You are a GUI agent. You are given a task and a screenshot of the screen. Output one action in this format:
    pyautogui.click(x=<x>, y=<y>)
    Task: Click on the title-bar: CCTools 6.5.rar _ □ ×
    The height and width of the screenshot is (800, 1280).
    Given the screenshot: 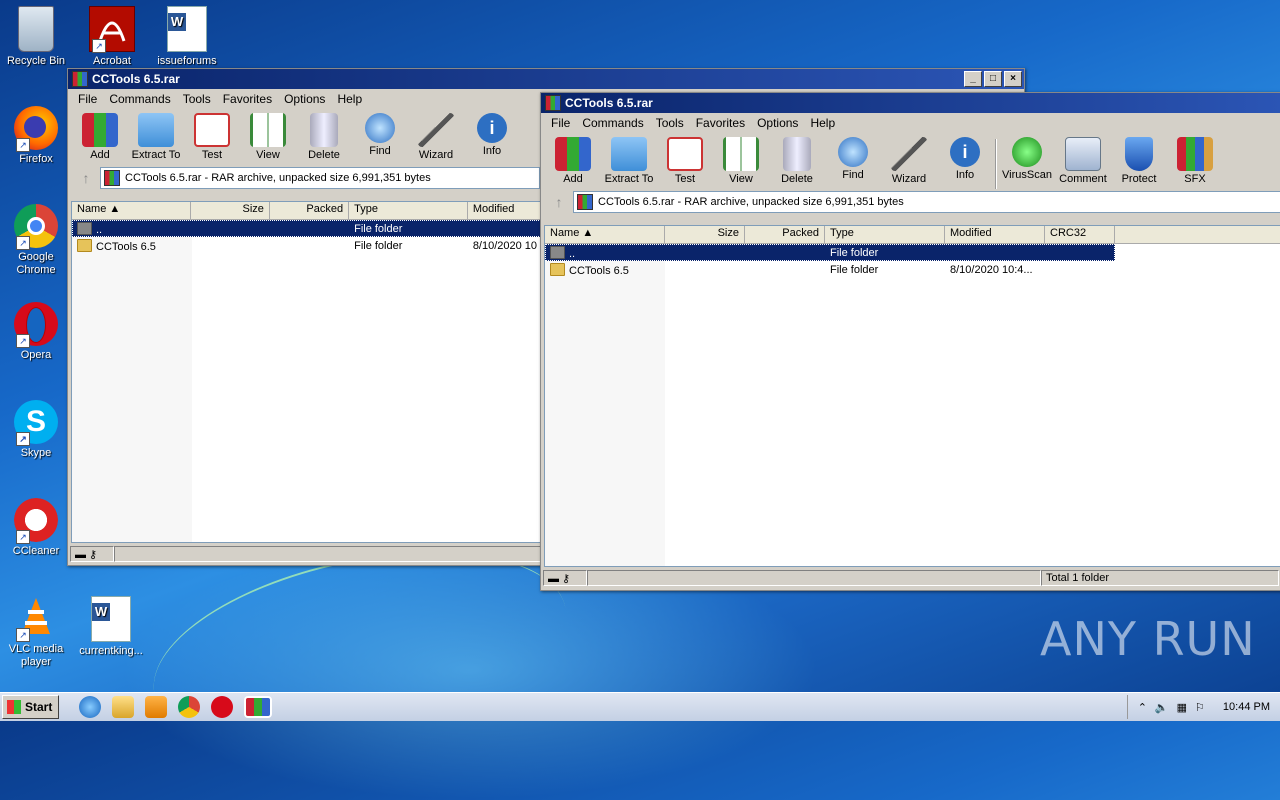 What is the action you would take?
    pyautogui.click(x=546, y=79)
    